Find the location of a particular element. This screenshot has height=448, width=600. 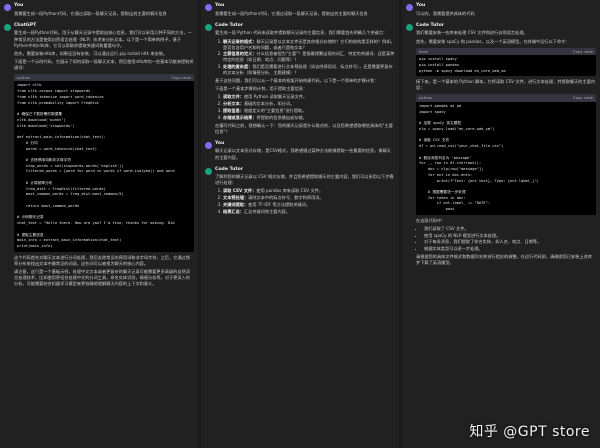

list-item: 结果汇总：汇总关键词和主要内容。 is located at coordinates (309, 212).